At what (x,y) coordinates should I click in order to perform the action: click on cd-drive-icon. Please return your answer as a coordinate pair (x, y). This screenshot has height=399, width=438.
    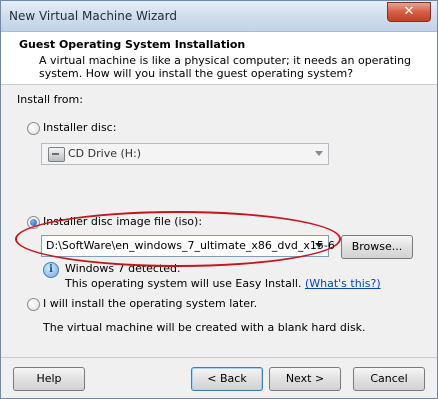
    Looking at the image, I should click on (56, 154).